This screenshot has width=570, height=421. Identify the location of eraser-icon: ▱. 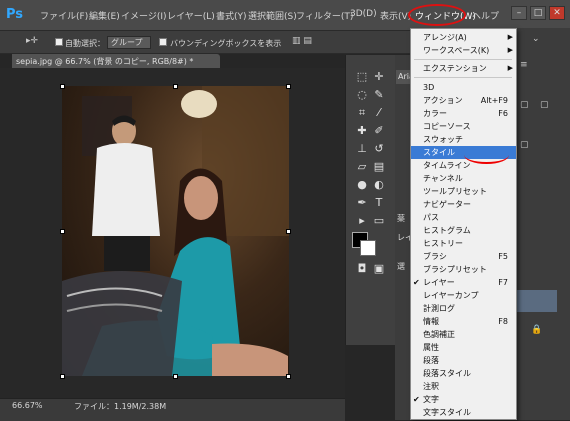
(362, 167).